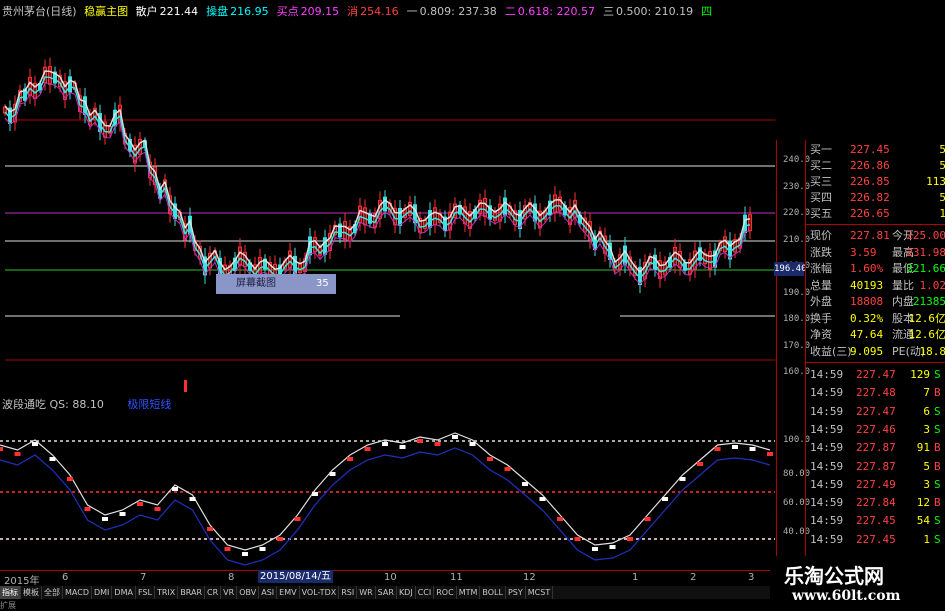 This screenshot has width=945, height=611. What do you see at coordinates (821, 198) in the screenshot?
I see `bid-label: 买四` at bounding box center [821, 198].